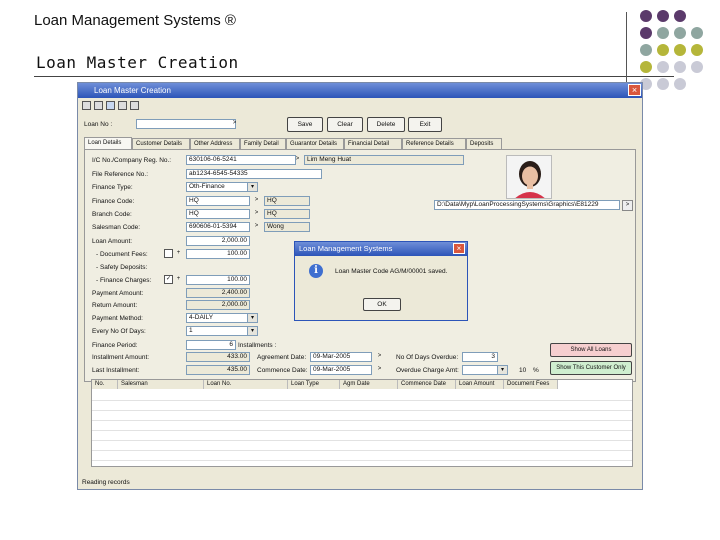 Image resolution: width=720 pixels, height=540 pixels. What do you see at coordinates (98, 105) in the screenshot?
I see `save-icon` at bounding box center [98, 105].